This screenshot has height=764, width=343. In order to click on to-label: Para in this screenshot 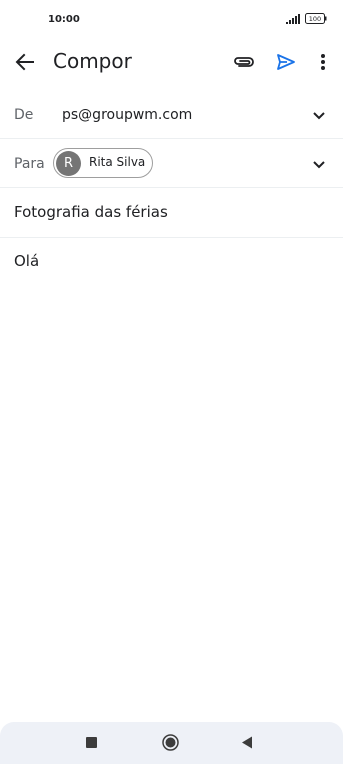, I will do `click(29, 164)`.